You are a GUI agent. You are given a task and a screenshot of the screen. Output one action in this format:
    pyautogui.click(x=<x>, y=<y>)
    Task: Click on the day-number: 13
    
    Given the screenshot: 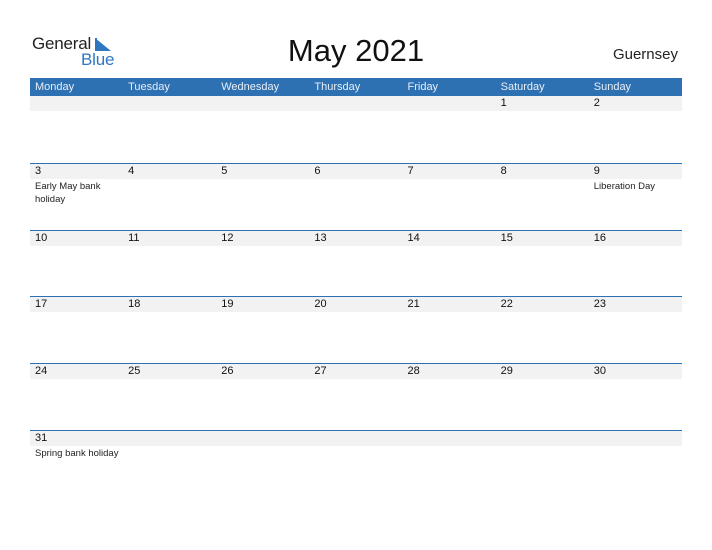 What is the action you would take?
    pyautogui.click(x=320, y=238)
    